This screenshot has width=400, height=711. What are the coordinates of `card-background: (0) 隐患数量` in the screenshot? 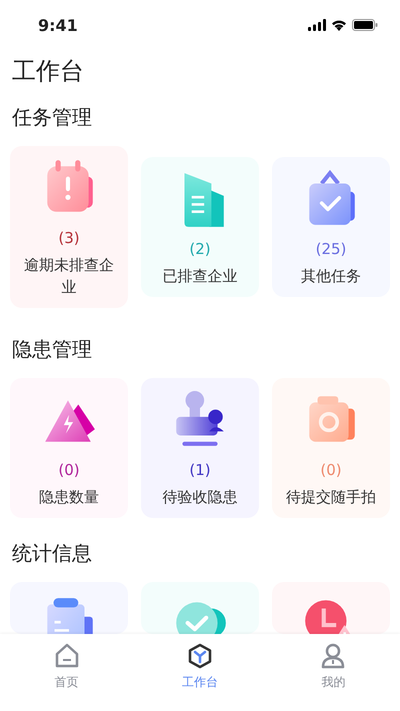 It's located at (69, 448).